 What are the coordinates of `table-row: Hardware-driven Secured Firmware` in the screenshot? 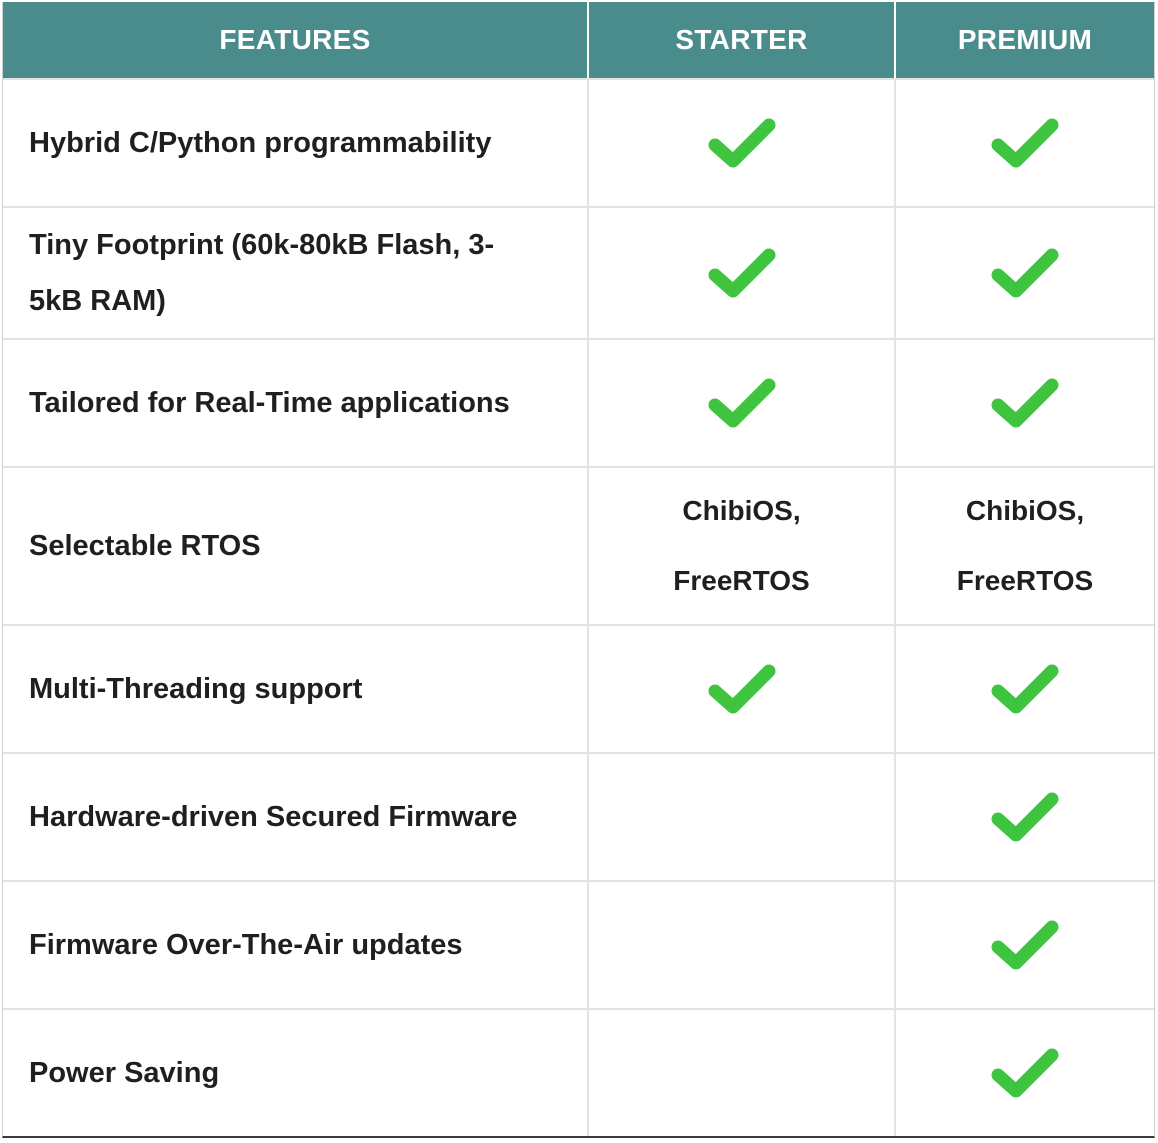 It's located at (578, 816).